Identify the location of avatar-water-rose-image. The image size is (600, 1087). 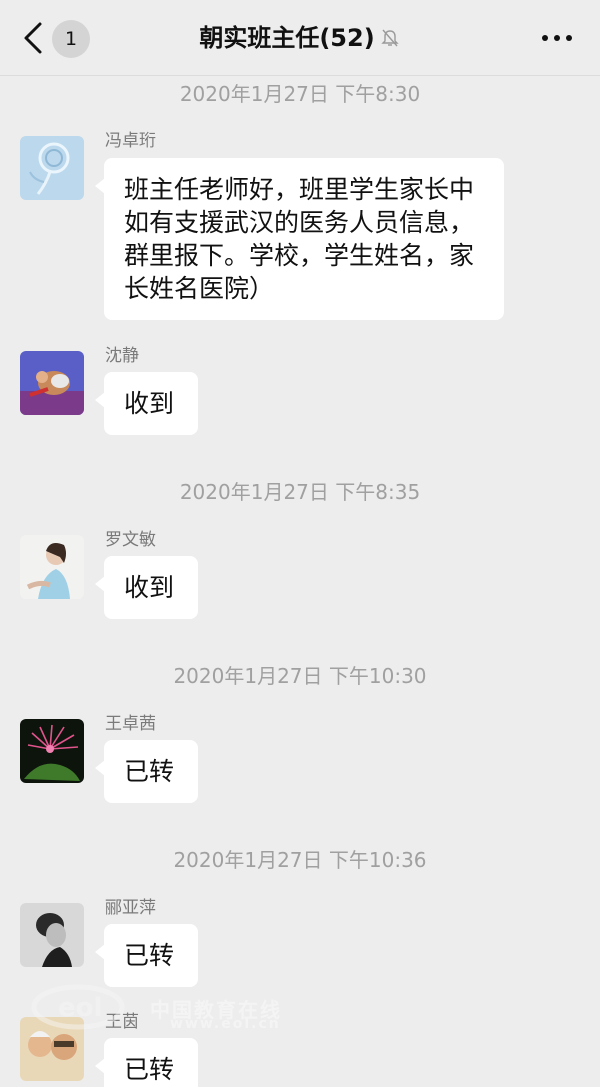
(52, 168).